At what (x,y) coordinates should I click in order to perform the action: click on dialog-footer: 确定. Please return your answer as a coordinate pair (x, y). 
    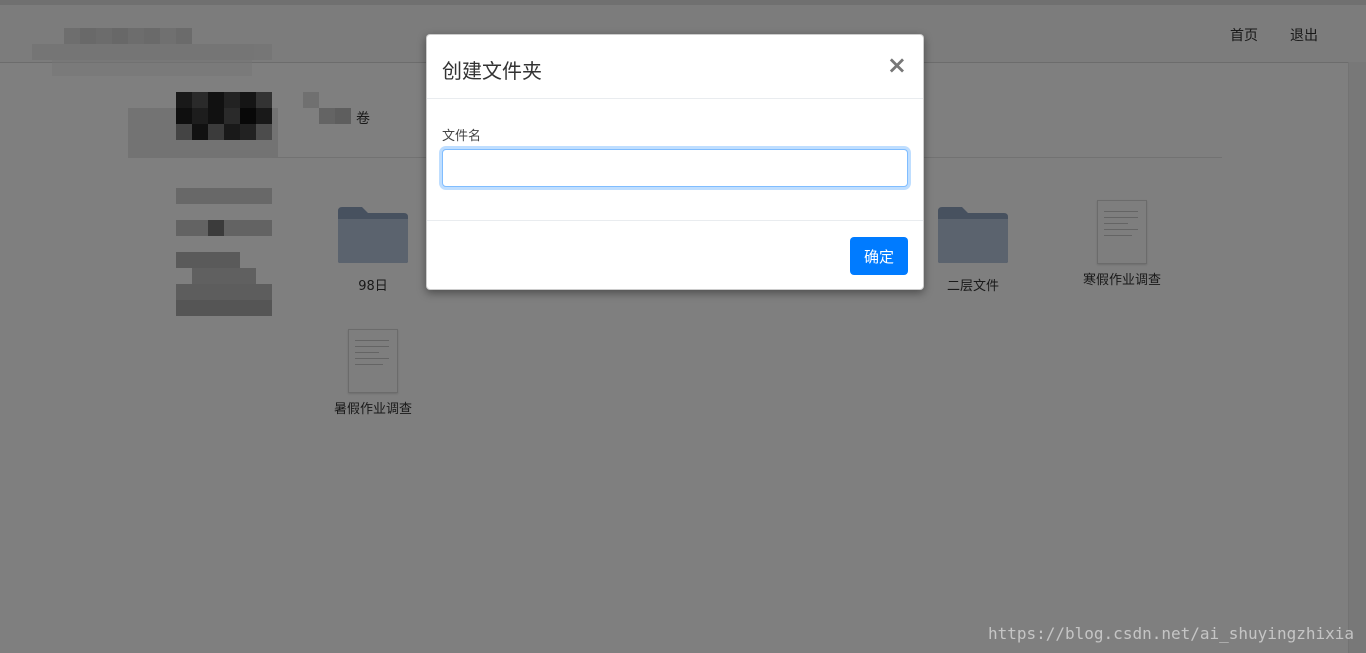
    Looking at the image, I should click on (675, 256).